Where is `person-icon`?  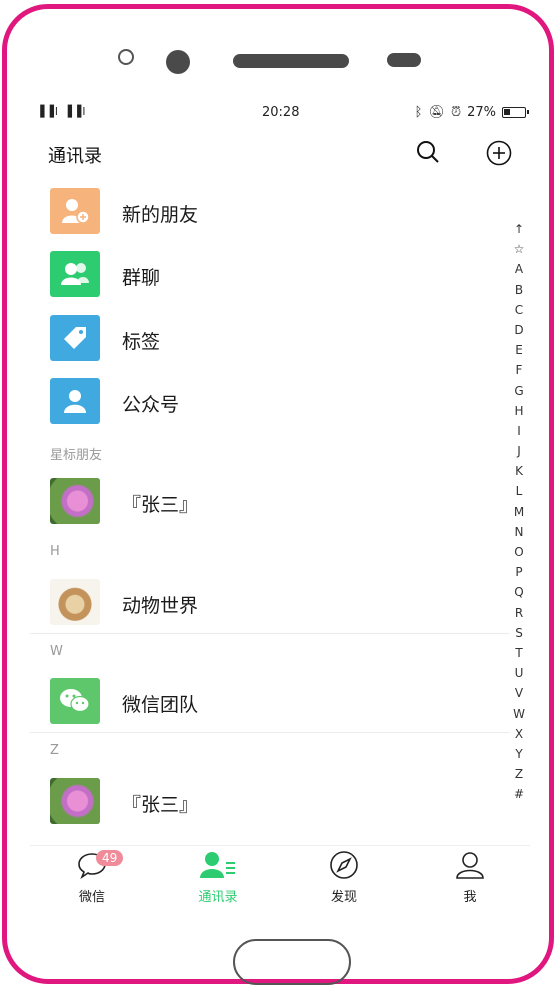 person-icon is located at coordinates (470, 867).